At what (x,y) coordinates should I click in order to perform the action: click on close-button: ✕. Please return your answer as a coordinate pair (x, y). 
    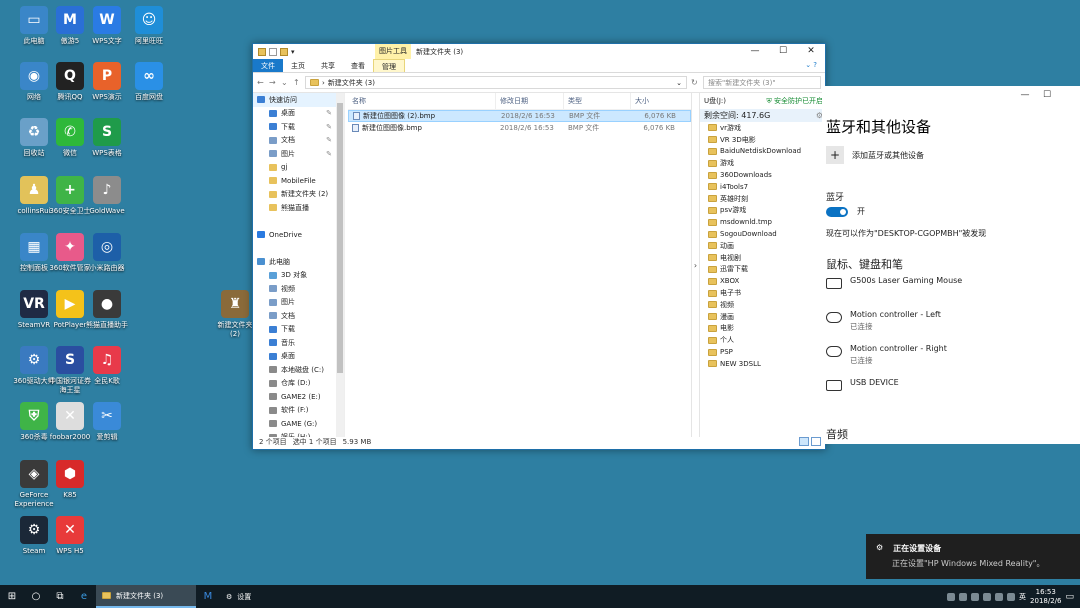
    Looking at the image, I should click on (811, 51).